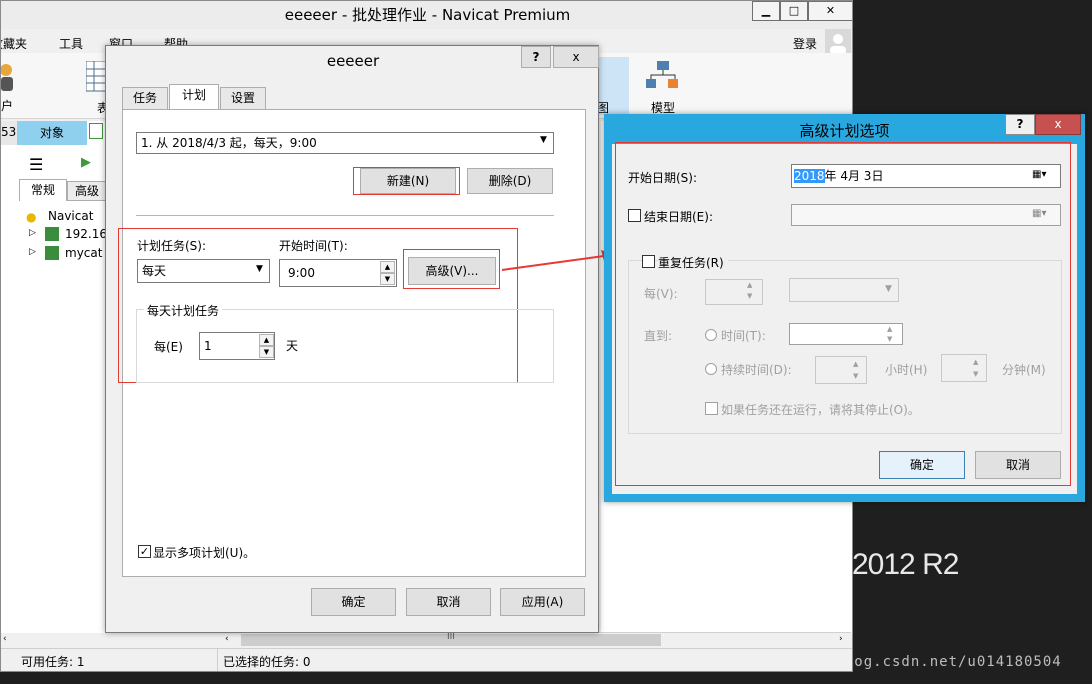 This screenshot has width=1092, height=684. I want to click on navicat-folder-icon: ●, so click(31, 217).